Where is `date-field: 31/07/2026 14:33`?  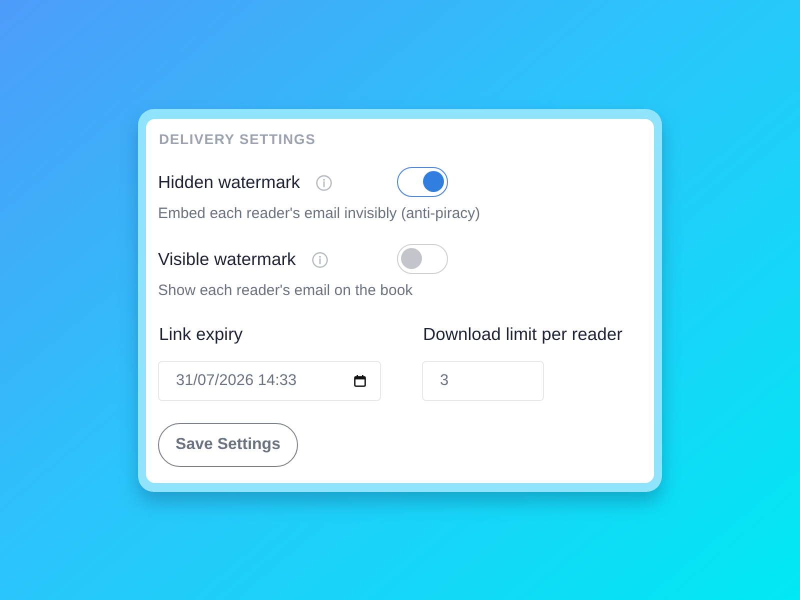 date-field: 31/07/2026 14:33 is located at coordinates (269, 380).